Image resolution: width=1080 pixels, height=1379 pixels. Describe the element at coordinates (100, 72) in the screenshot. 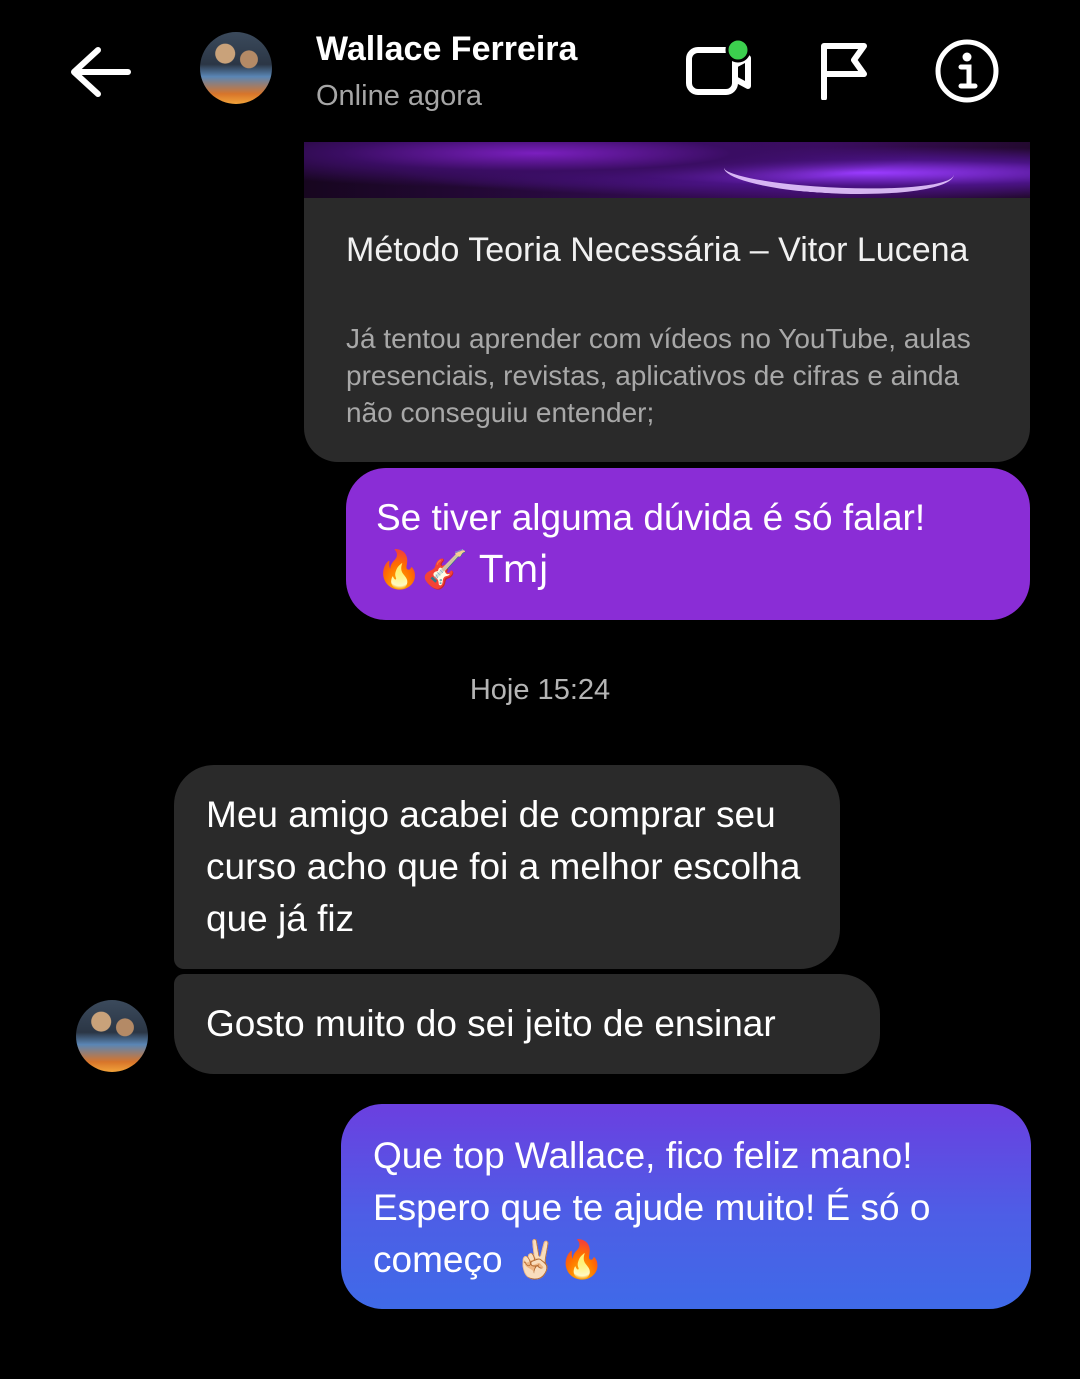

I see `back-arrow-icon` at that location.